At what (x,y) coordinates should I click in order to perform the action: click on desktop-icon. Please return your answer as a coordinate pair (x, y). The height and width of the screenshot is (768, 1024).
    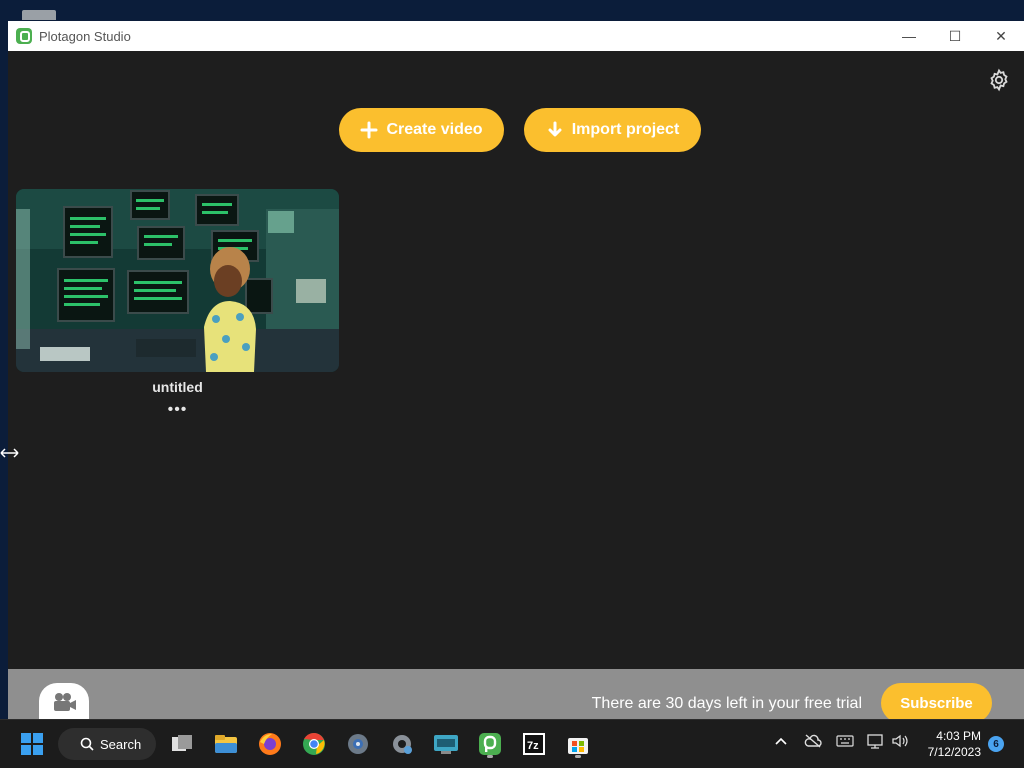
    Looking at the image, I should click on (39, 15).